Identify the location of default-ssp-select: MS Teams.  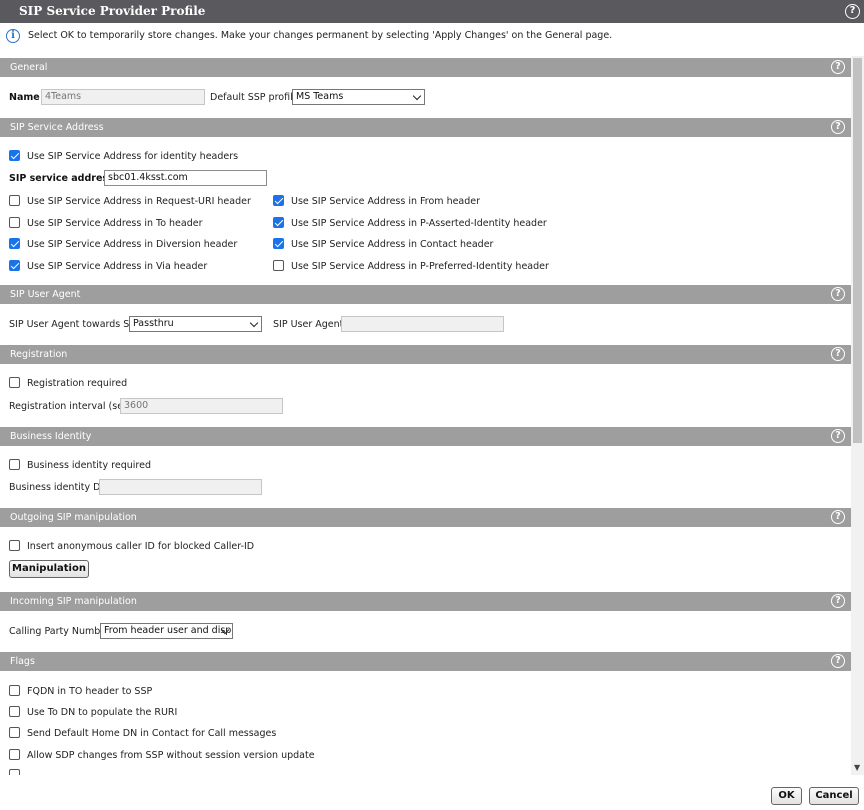
(358, 97).